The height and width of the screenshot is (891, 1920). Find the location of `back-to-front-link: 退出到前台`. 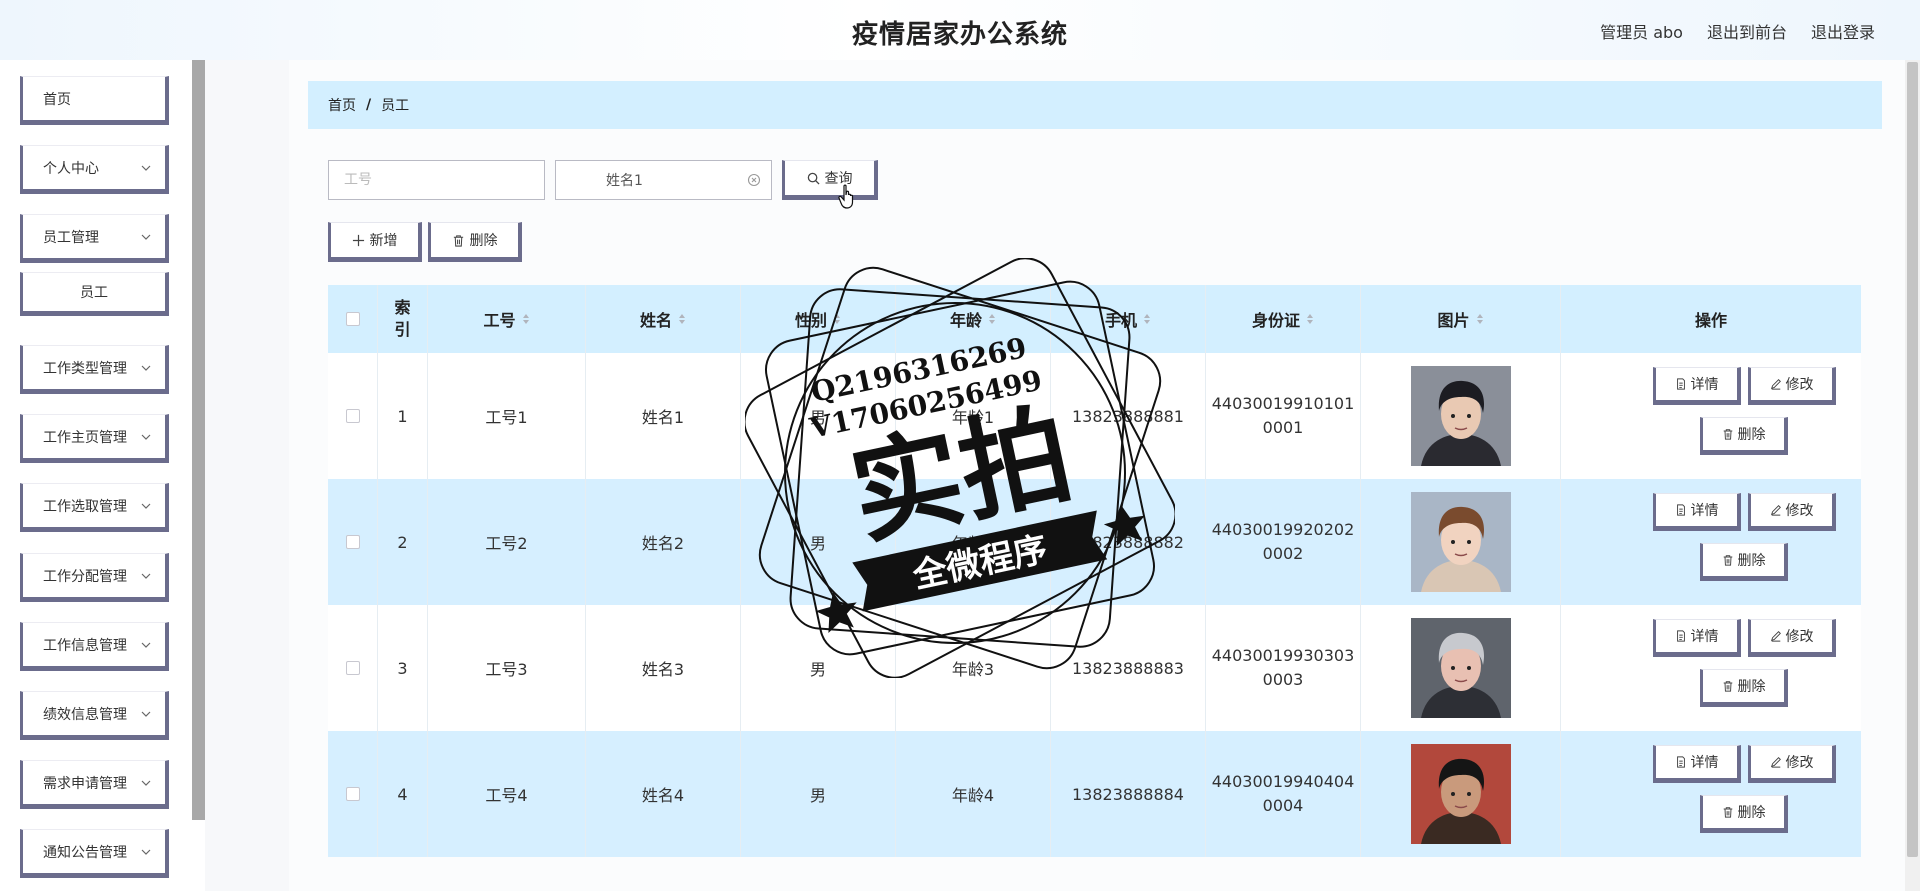

back-to-front-link: 退出到前台 is located at coordinates (1747, 31).